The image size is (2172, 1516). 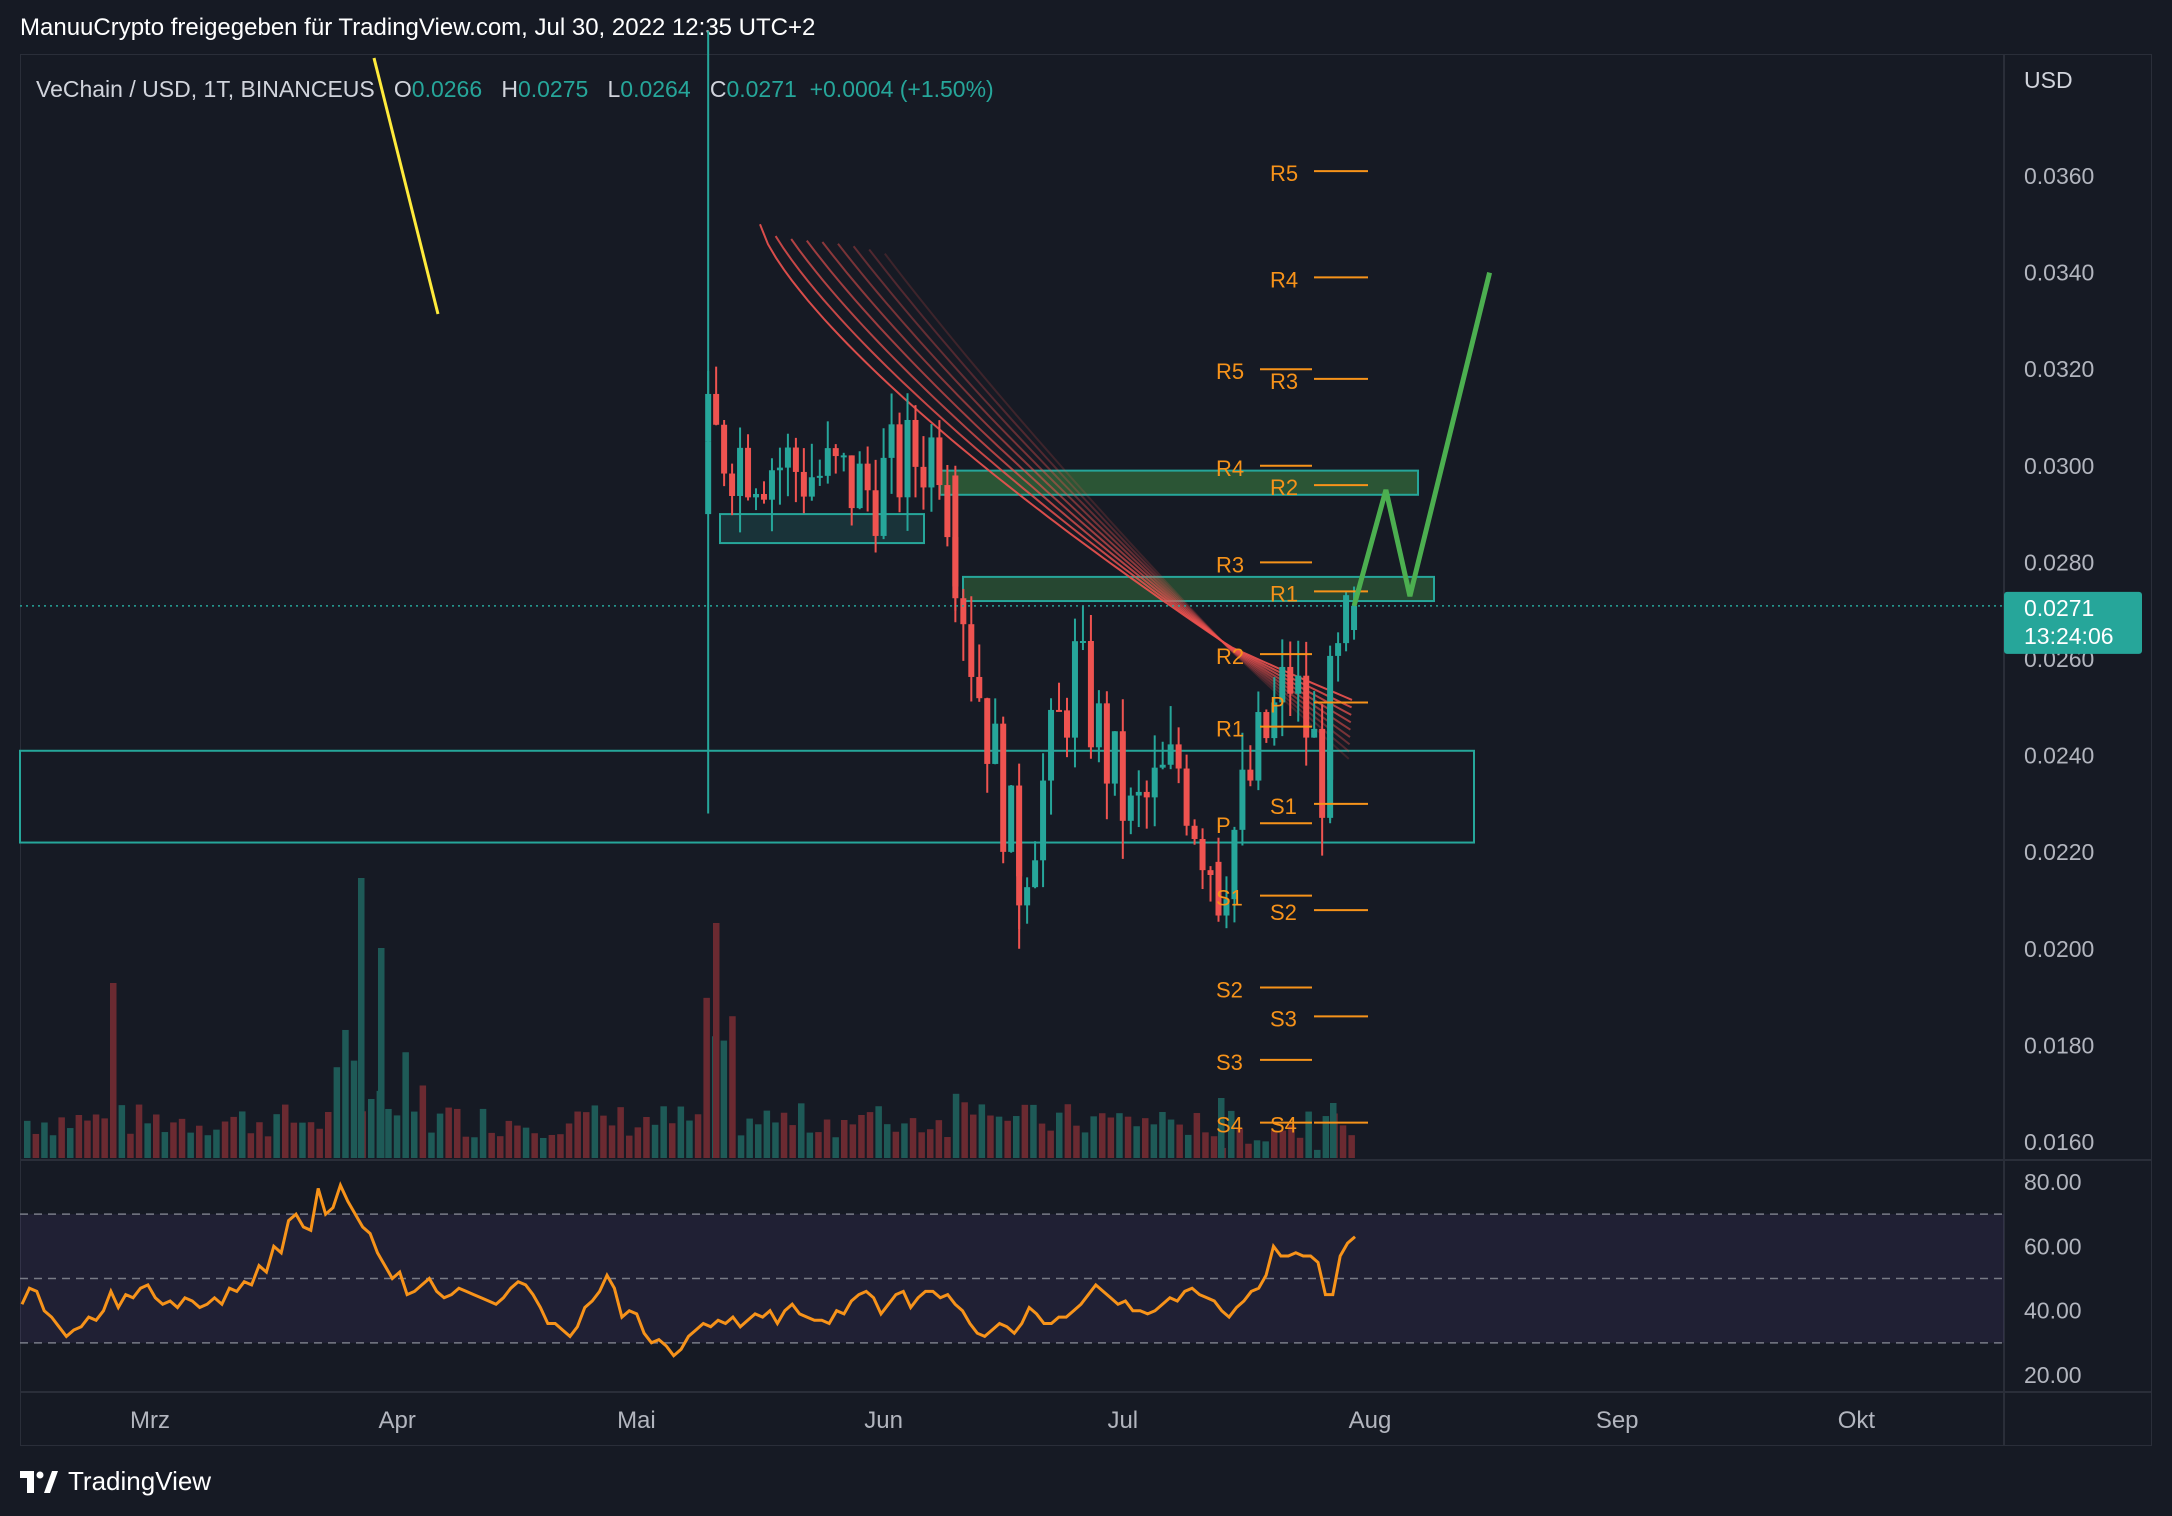 I want to click on pivot-label: P, so click(x=1223, y=825).